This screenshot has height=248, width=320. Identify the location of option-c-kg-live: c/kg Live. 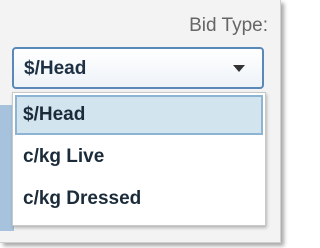
(139, 157).